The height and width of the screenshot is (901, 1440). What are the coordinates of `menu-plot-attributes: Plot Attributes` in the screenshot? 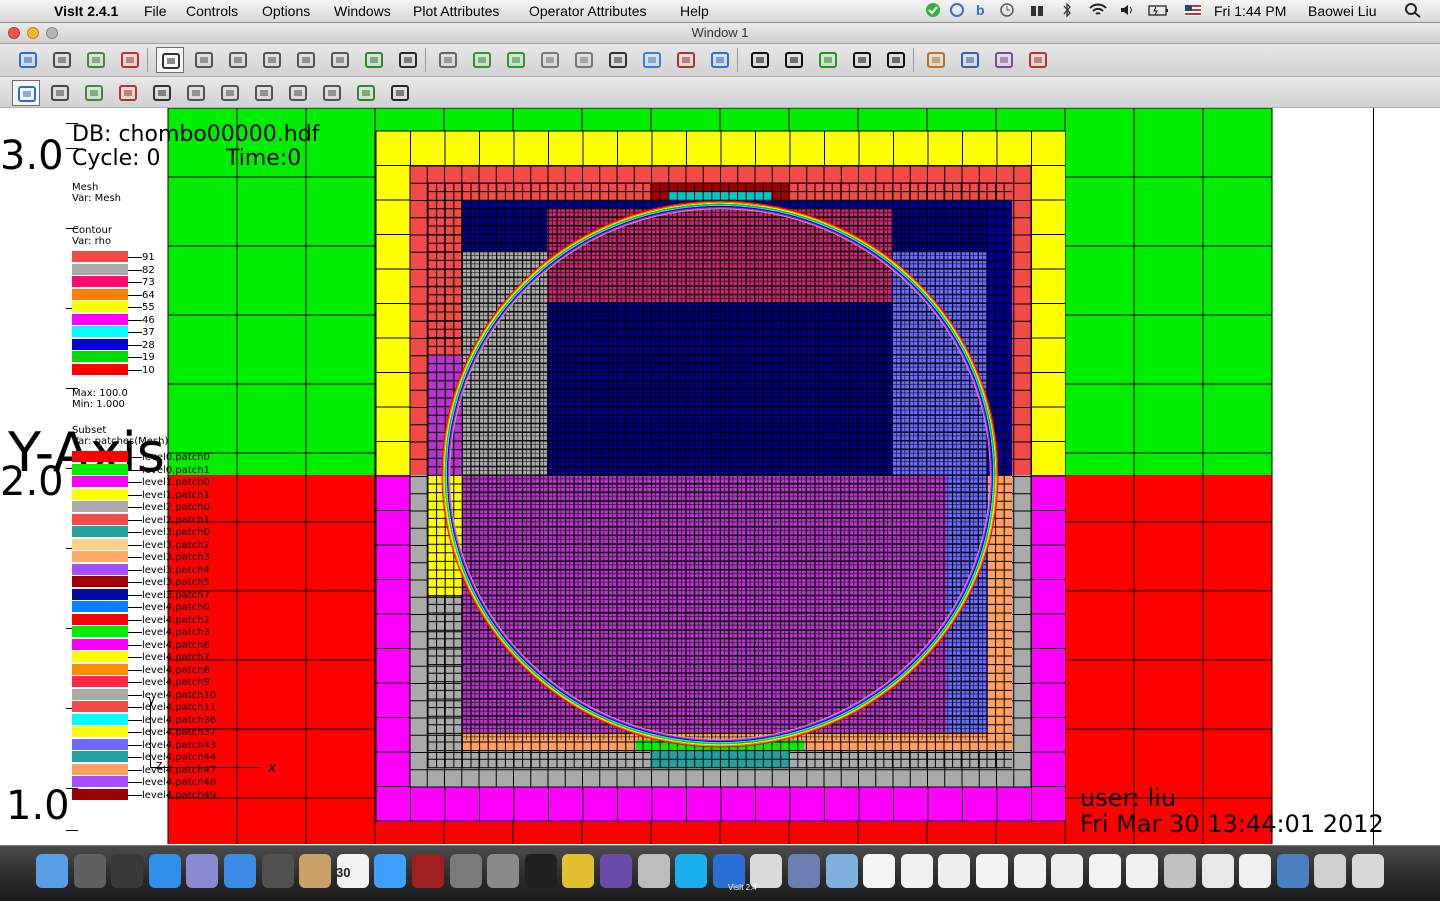 It's located at (456, 11).